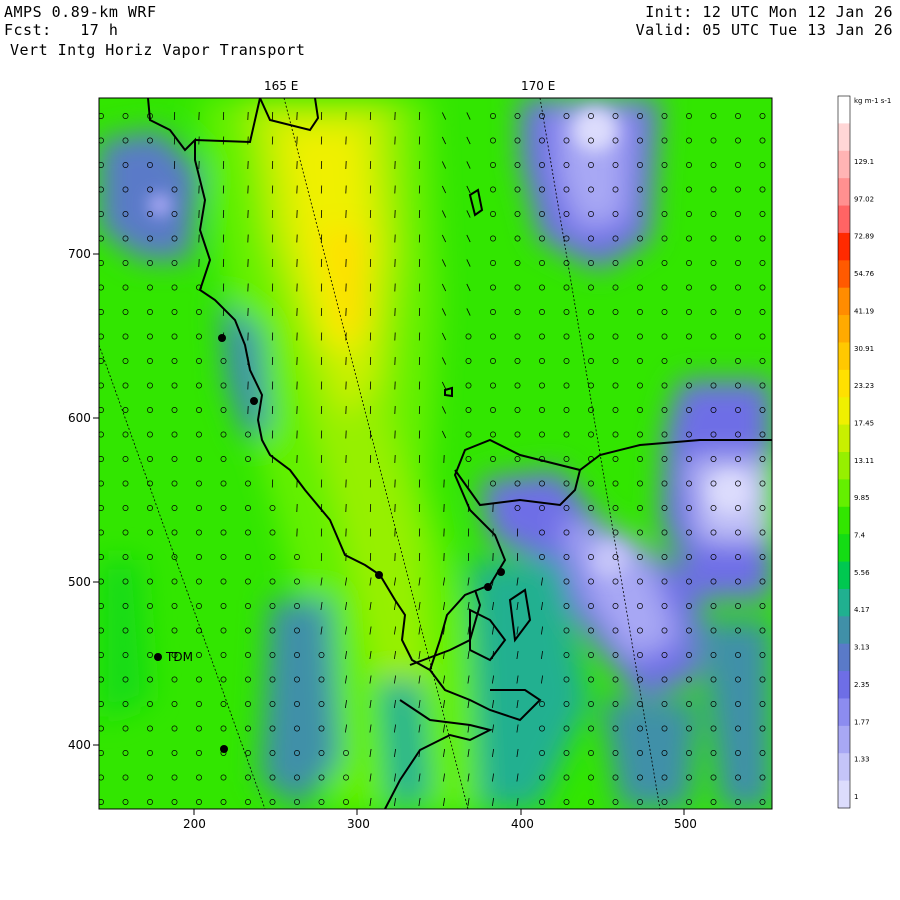 Image resolution: width=900 pixels, height=900 pixels. I want to click on y-tick-label: 700, so click(79, 254).